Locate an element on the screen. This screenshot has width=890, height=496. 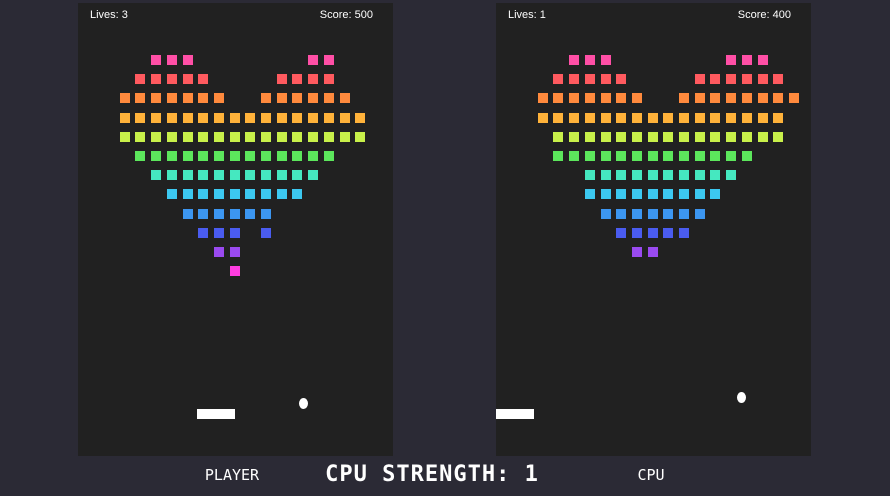
player-score: Score: 500 is located at coordinates (346, 15).